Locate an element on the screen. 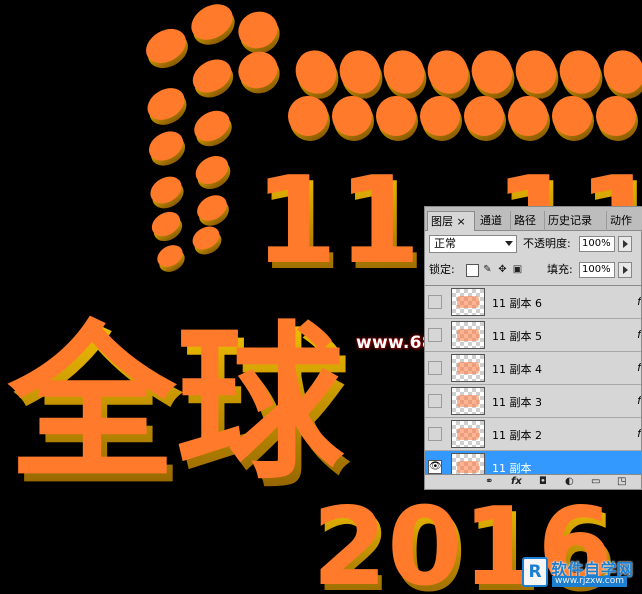 This screenshot has width=642, height=594. fill-input: 100% is located at coordinates (597, 270).